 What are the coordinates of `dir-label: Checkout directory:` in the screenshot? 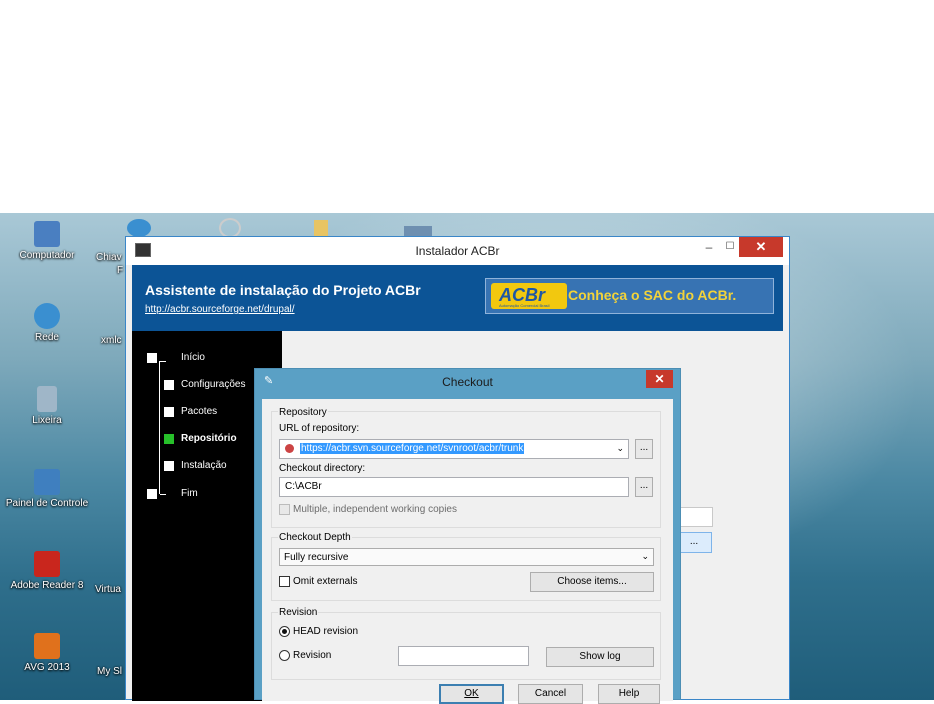 It's located at (322, 468).